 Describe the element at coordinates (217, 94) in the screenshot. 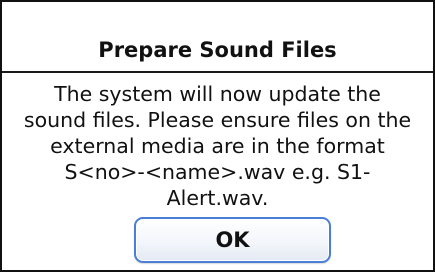

I see `message-line: The system will now update the` at that location.